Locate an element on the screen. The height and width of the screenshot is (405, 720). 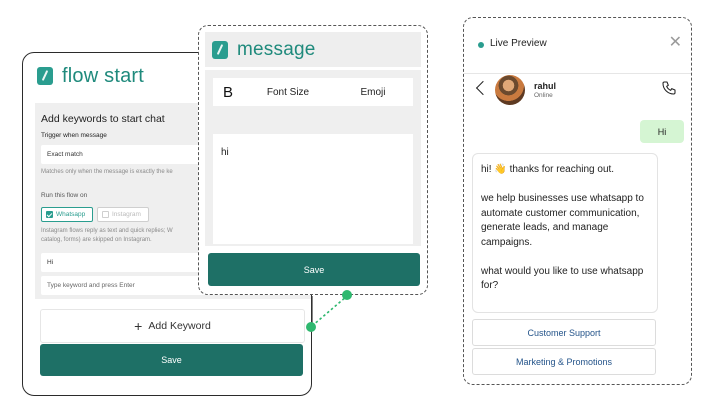
chat-header: rahul Online is located at coordinates (577, 93).